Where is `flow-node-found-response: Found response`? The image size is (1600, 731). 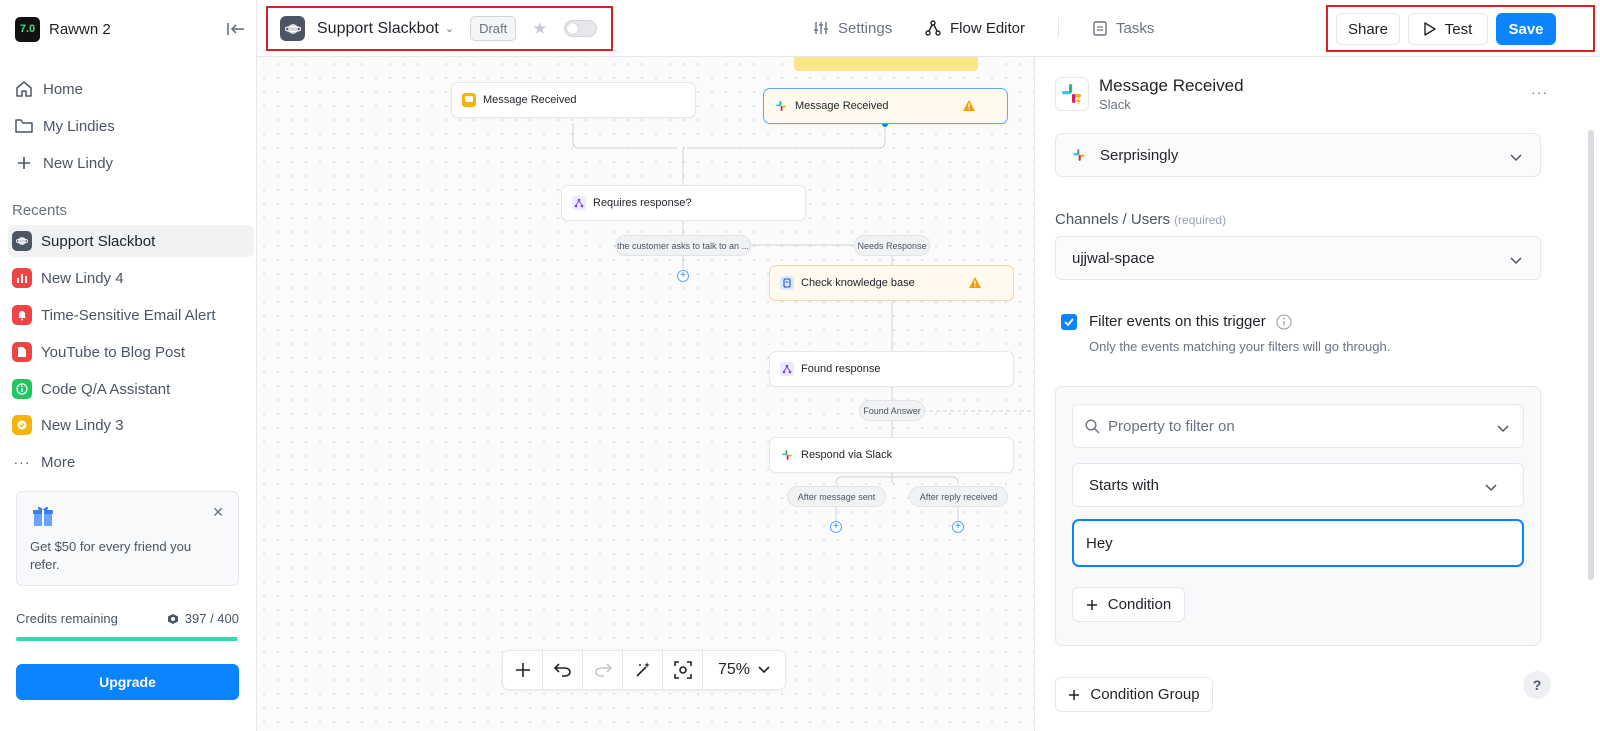 flow-node-found-response: Found response is located at coordinates (891, 369).